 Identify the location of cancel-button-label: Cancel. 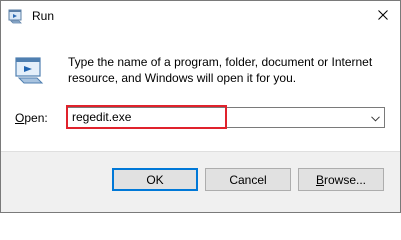
(248, 179).